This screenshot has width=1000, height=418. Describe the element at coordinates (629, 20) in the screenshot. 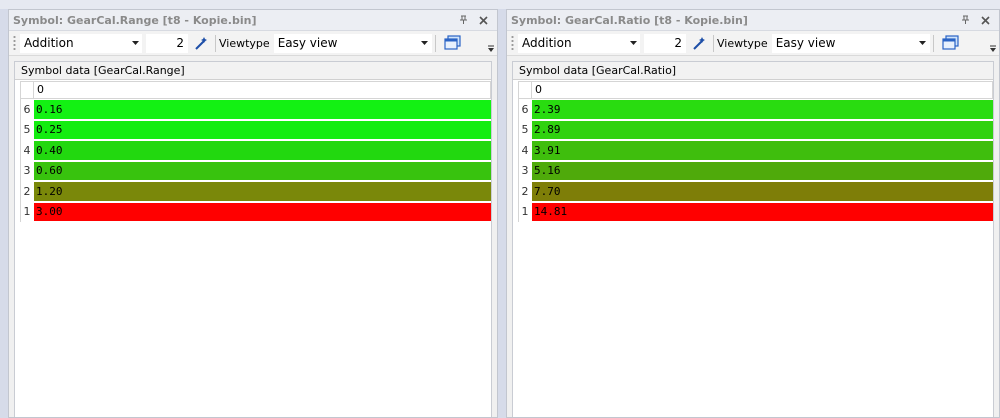

I see `panel-title: Symbol: GearCal.Ratio [t8 - Kopie.bin]` at that location.